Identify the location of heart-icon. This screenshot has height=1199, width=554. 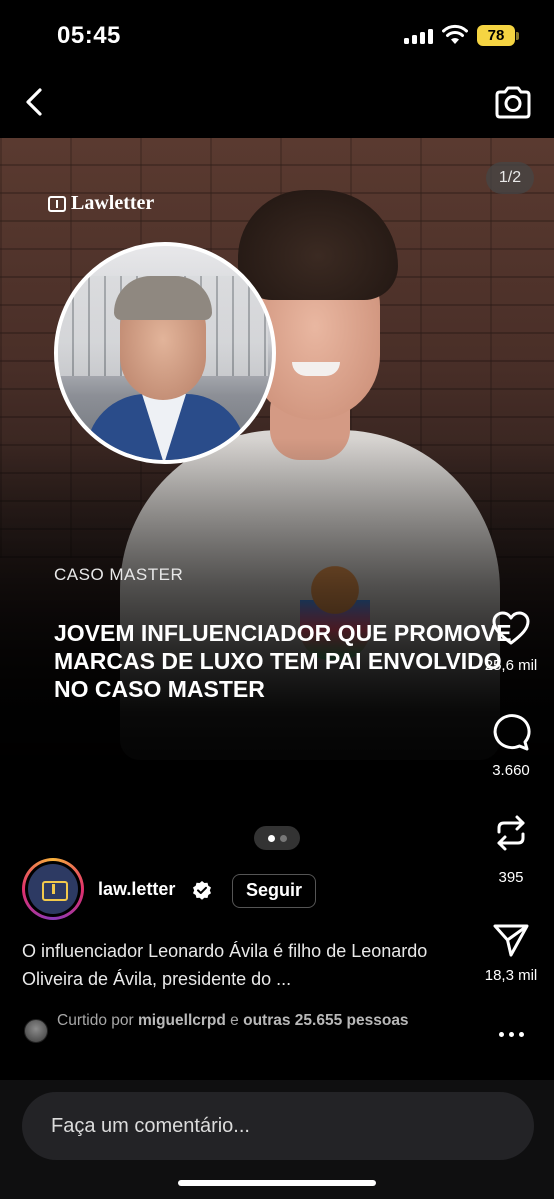
(511, 628).